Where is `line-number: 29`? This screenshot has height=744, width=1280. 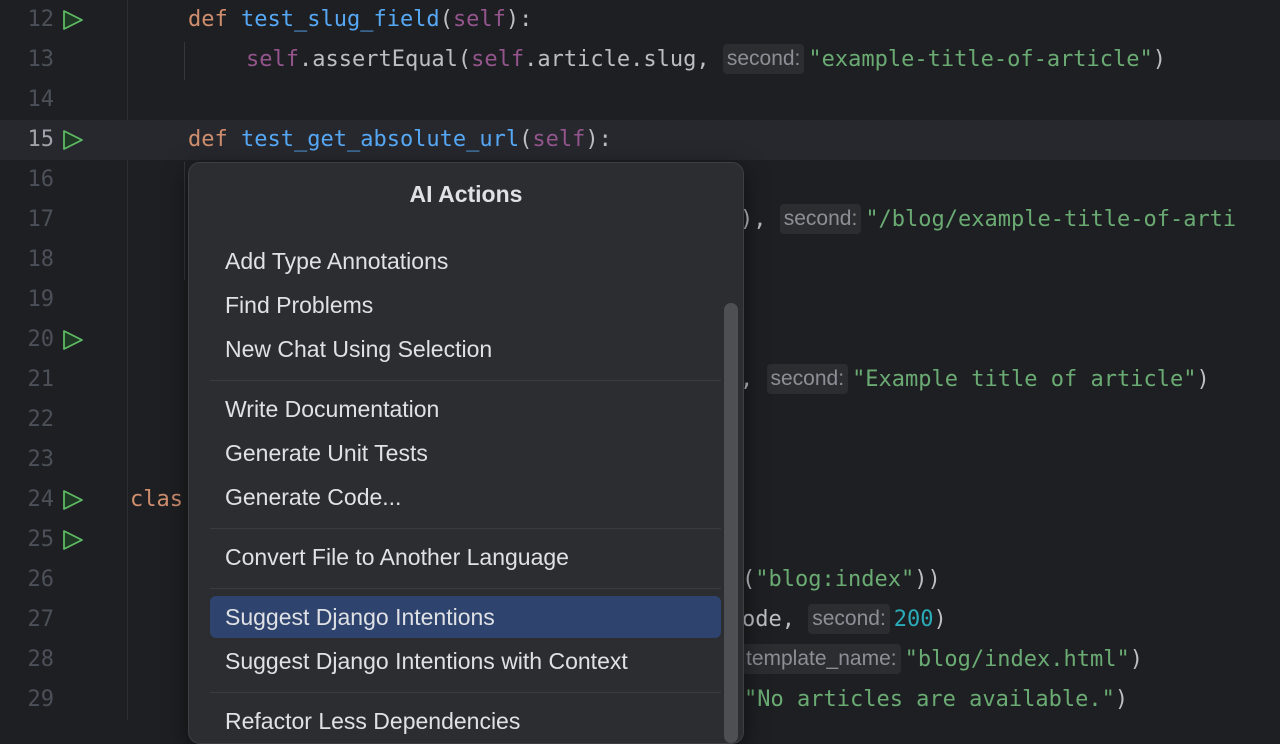
line-number: 29 is located at coordinates (41, 699).